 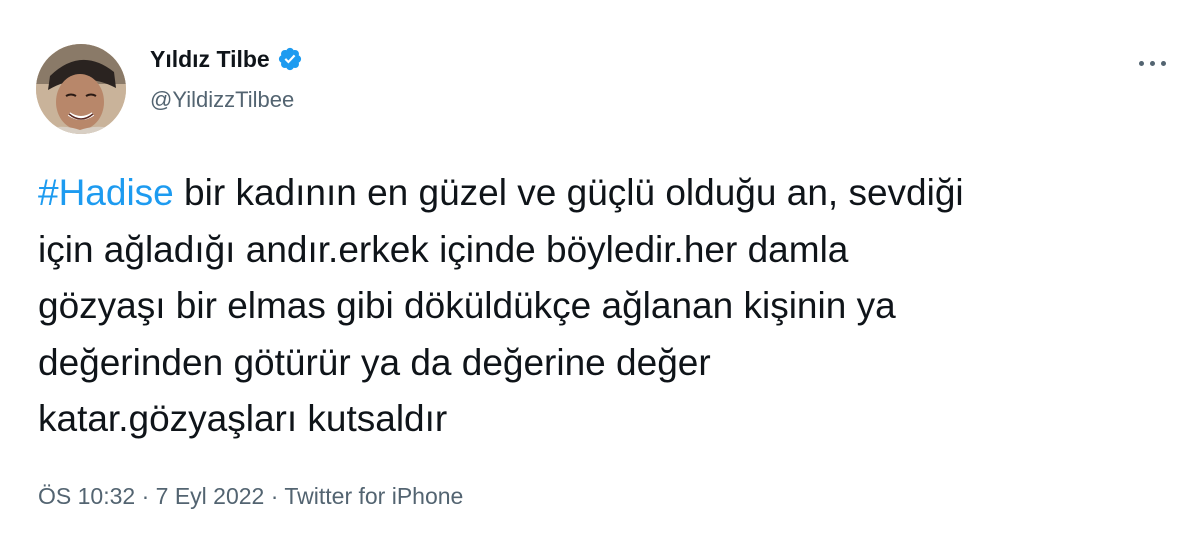 I want to click on name-row: Yıldız Tilbe, so click(x=226, y=59).